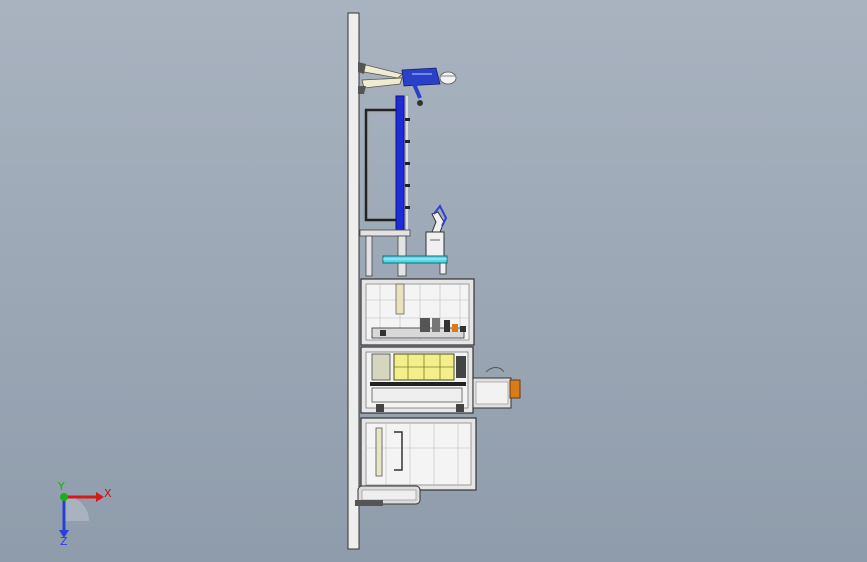 Image resolution: width=867 pixels, height=562 pixels. Describe the element at coordinates (84, 514) in the screenshot. I see `coordinate-triad: X Y Z` at that location.